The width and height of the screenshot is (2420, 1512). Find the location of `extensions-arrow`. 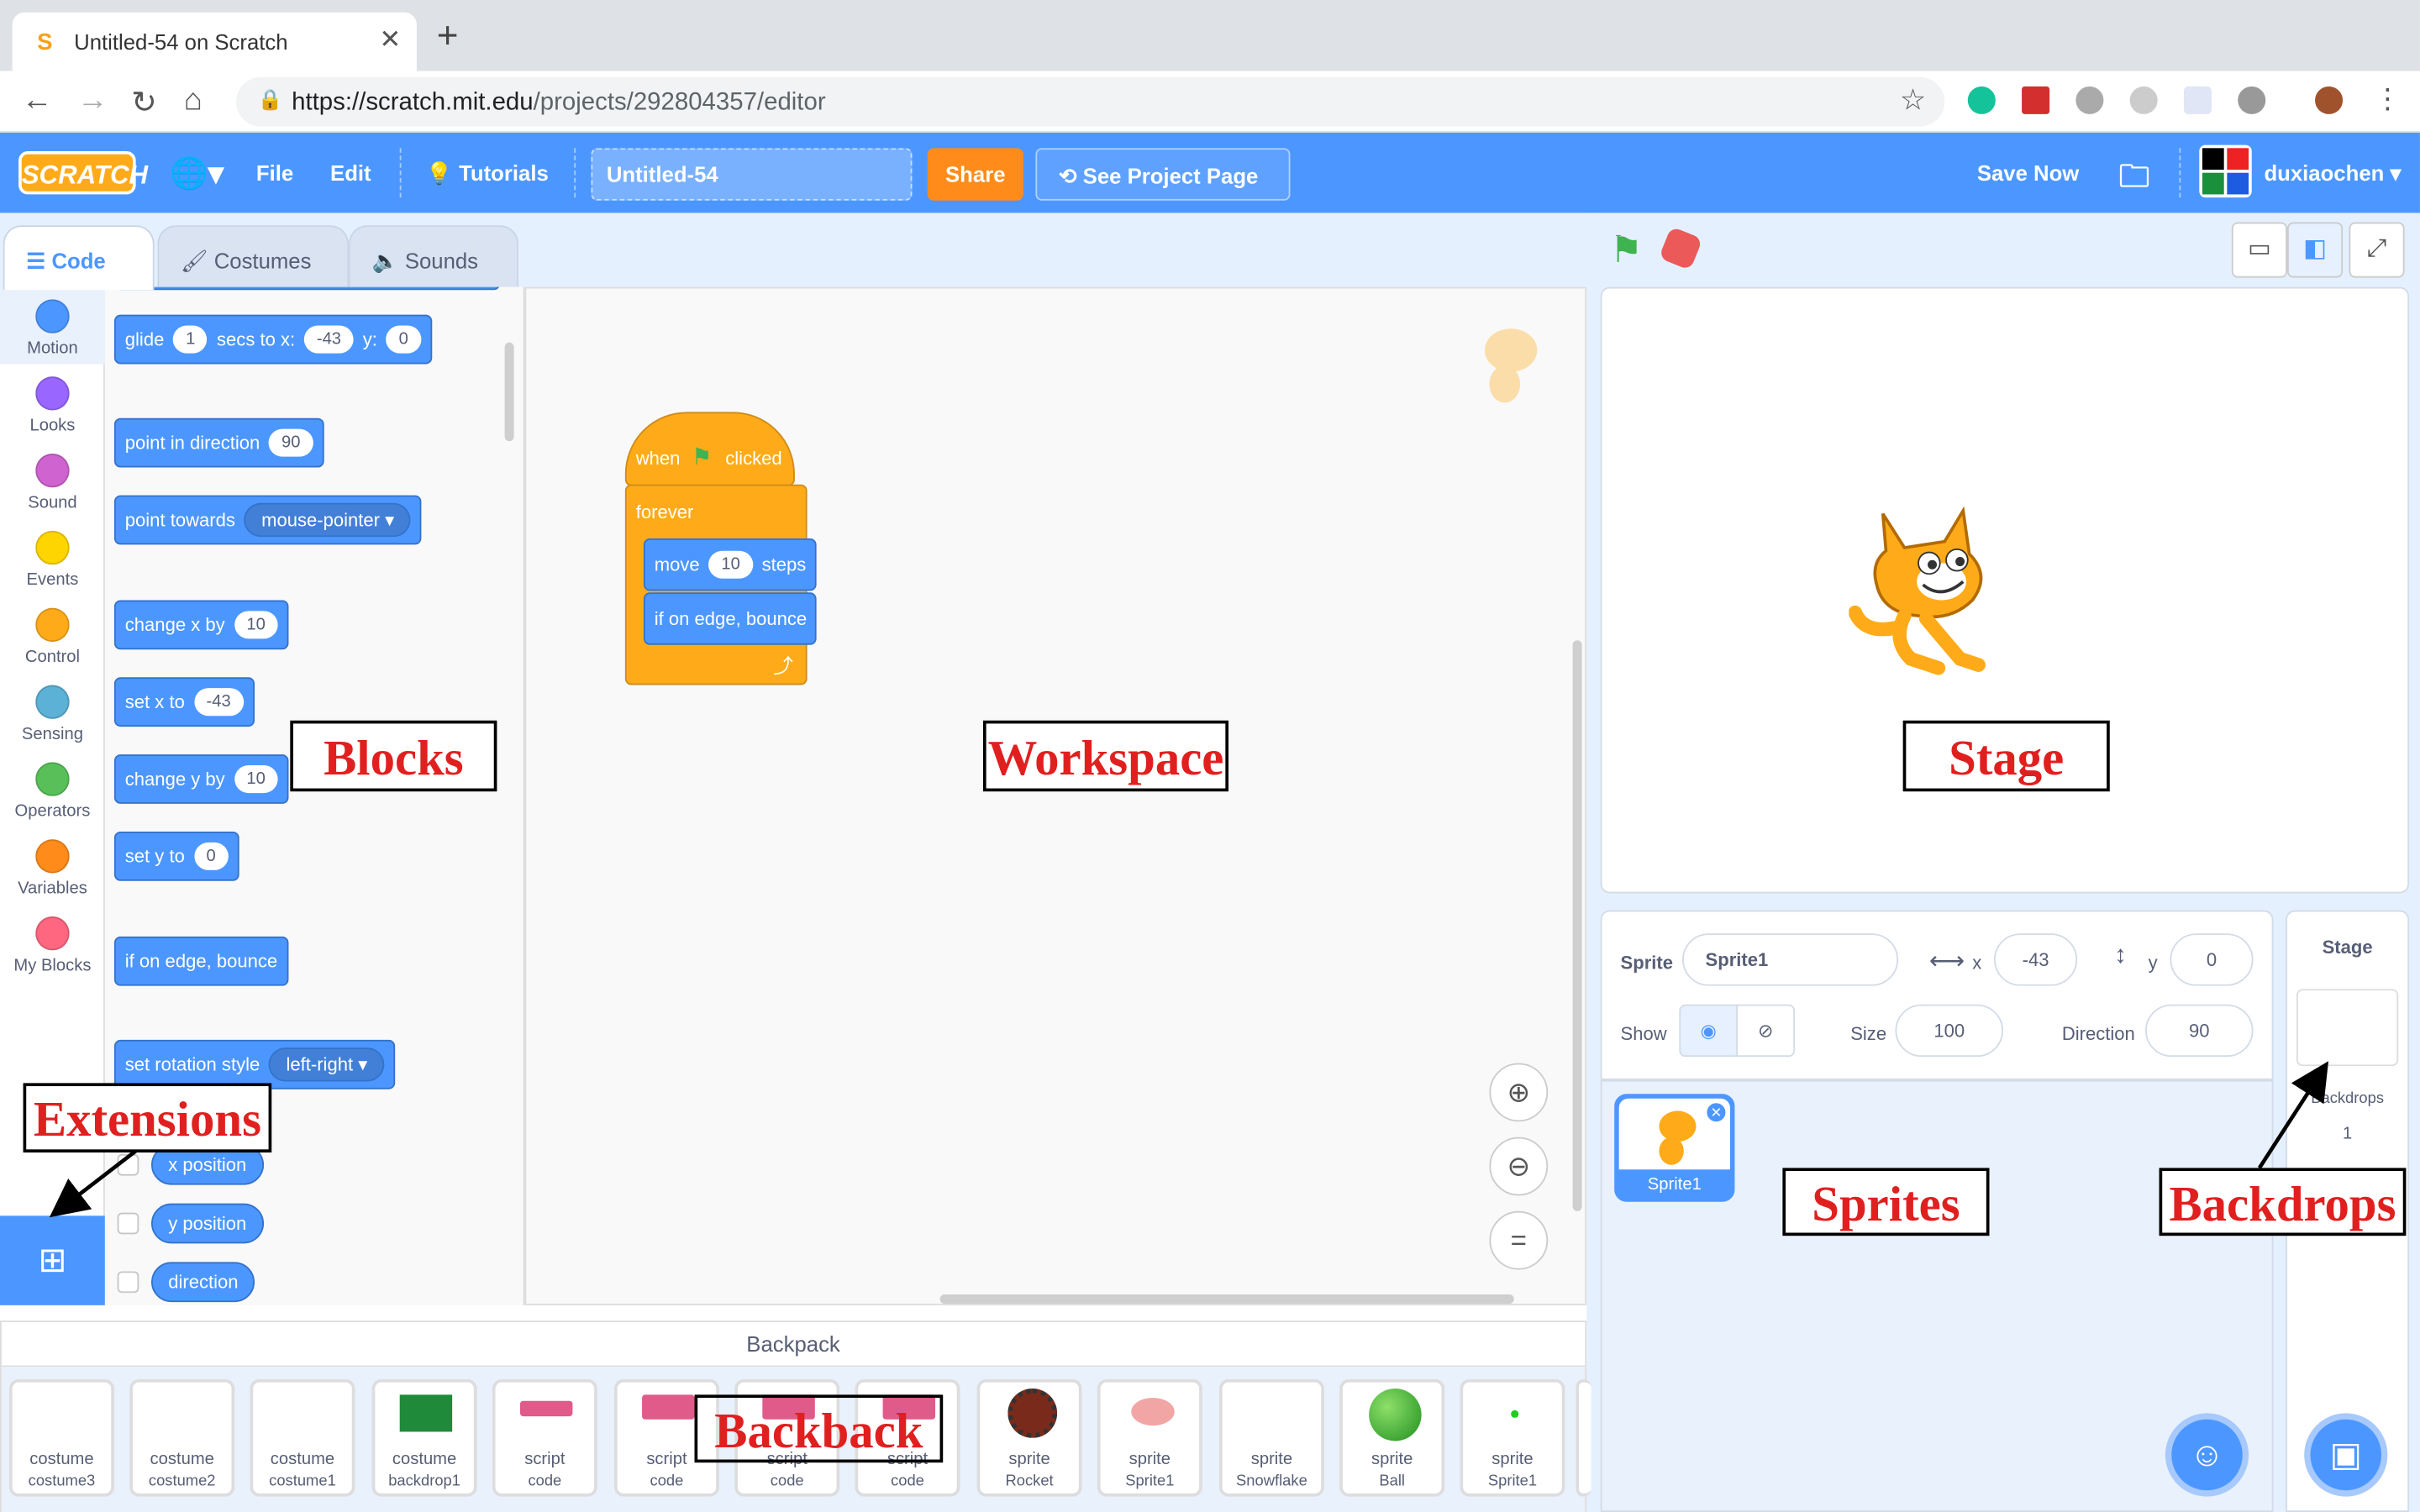

extensions-arrow is located at coordinates (94, 1183).